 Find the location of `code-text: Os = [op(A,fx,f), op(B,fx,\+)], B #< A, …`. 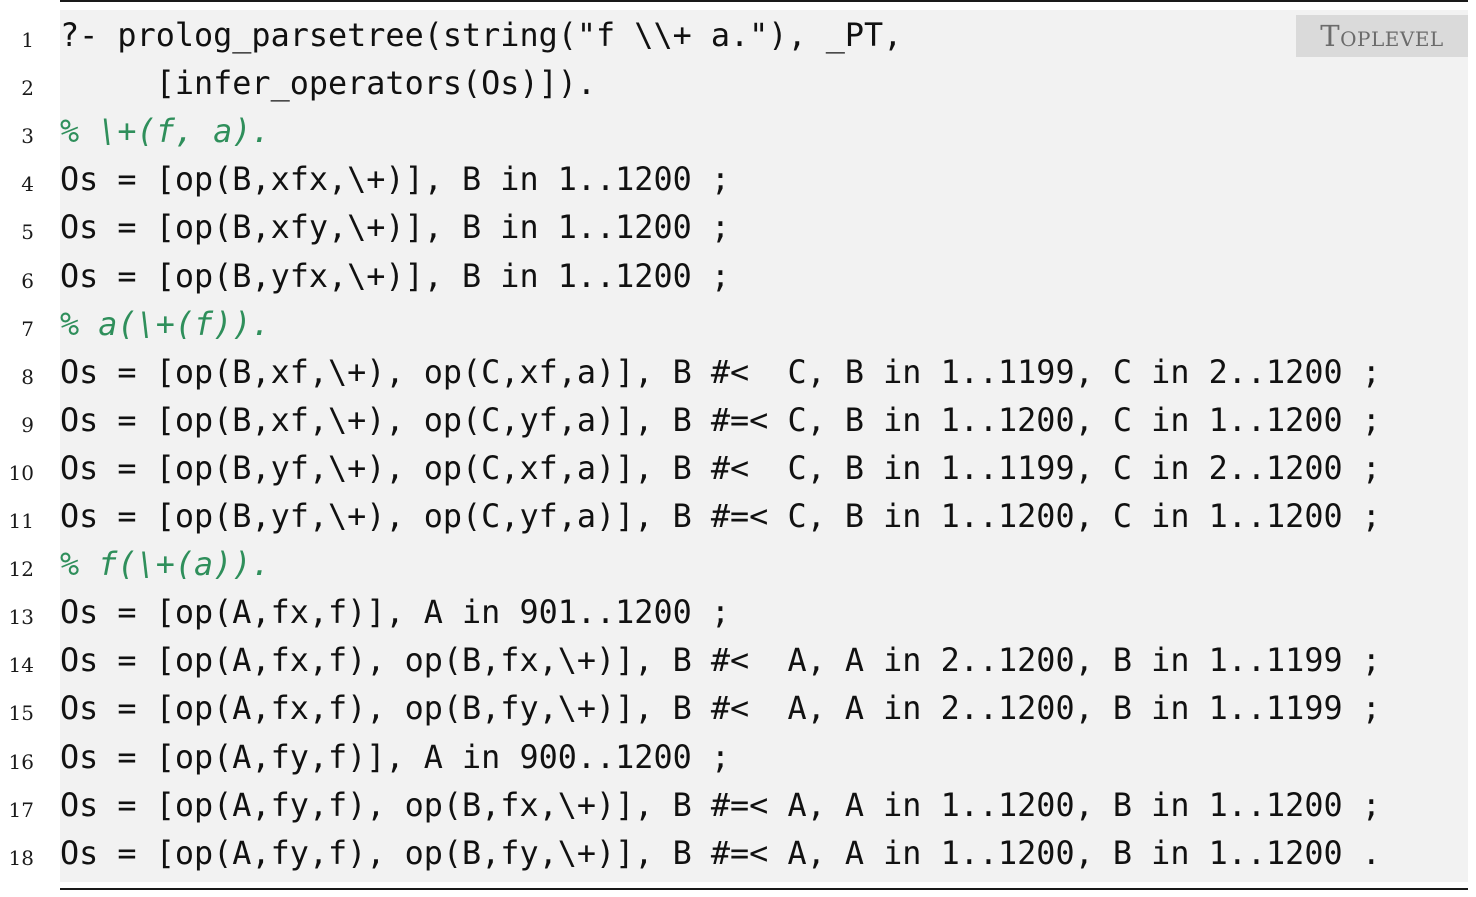

code-text: Os = [op(A,fx,f), op(B,fx,\+)], B #< A, … is located at coordinates (720, 661).